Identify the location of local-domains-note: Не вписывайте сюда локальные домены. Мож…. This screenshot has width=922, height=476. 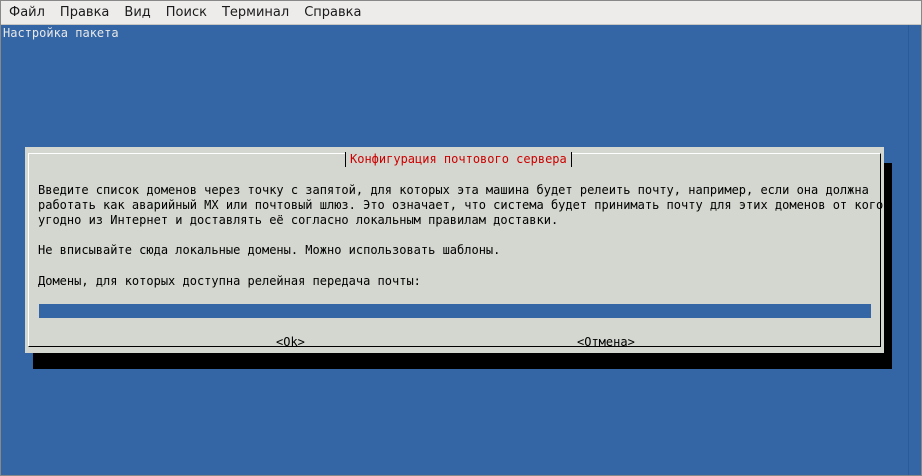
(269, 250).